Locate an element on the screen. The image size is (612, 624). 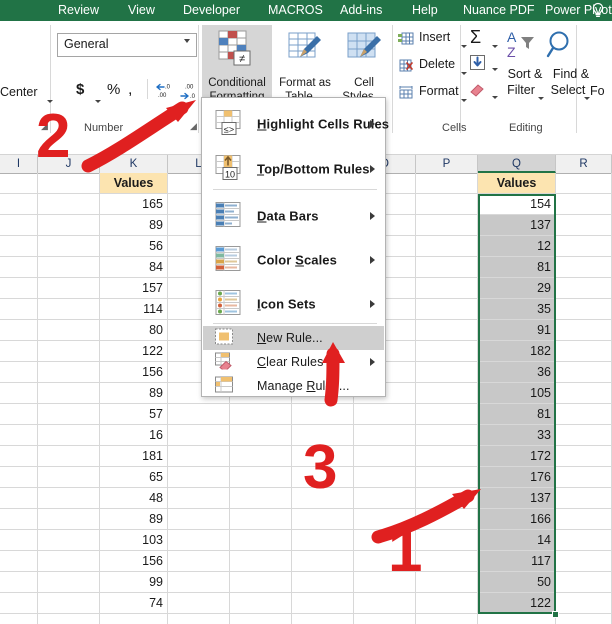
cell-I13 is located at coordinates (19, 435).